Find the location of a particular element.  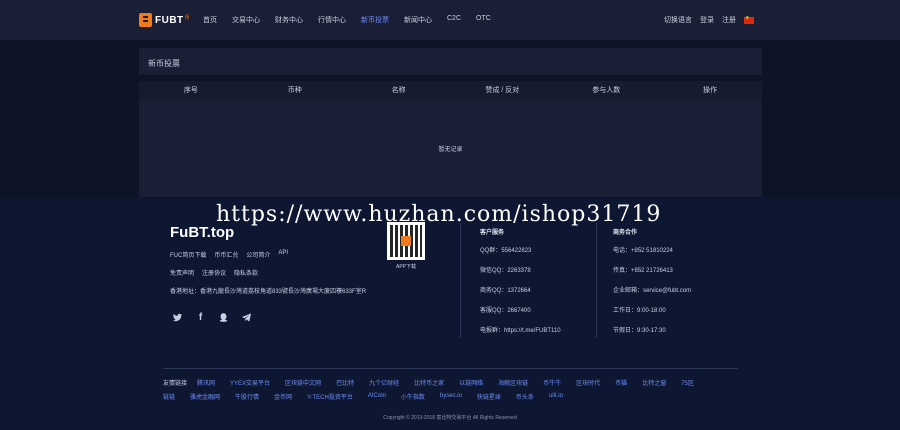

friend-link: 九个亿财经 is located at coordinates (384, 382).